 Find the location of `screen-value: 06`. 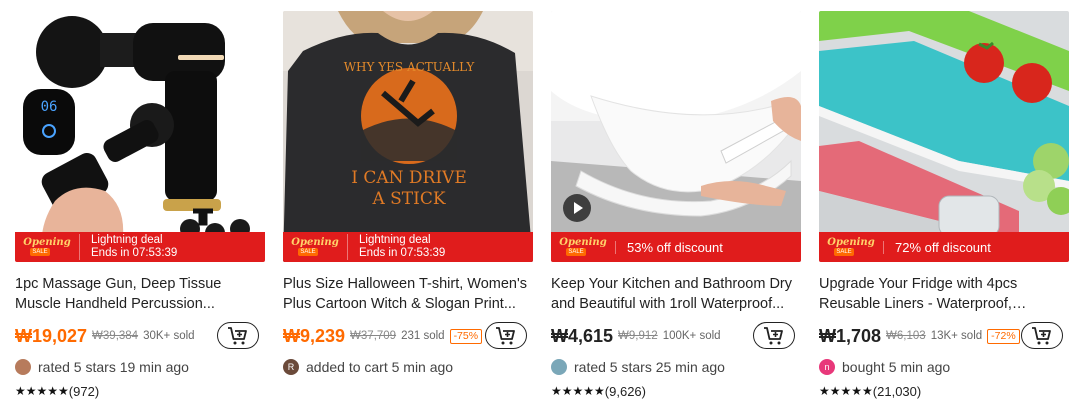

screen-value: 06 is located at coordinates (49, 107).